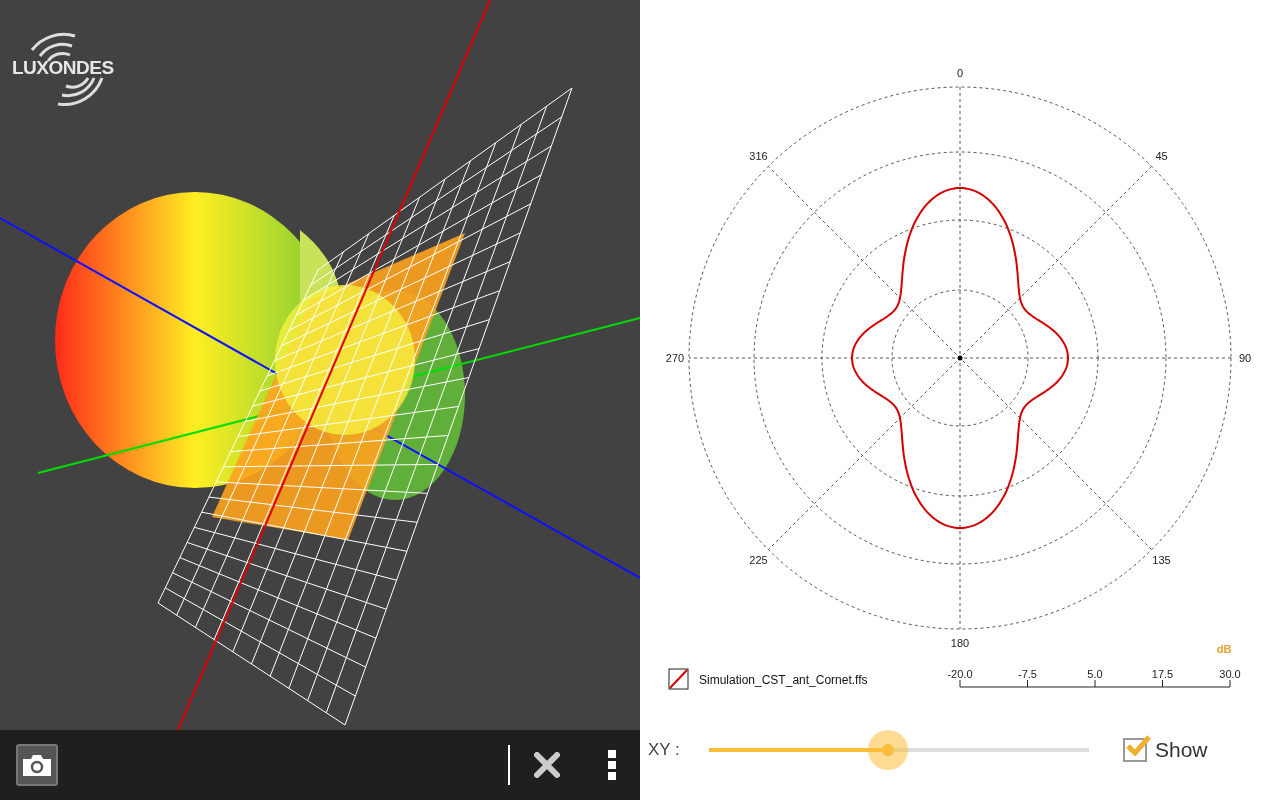 Image resolution: width=1280 pixels, height=800 pixels. What do you see at coordinates (1181, 750) in the screenshot?
I see `show-label: Show` at bounding box center [1181, 750].